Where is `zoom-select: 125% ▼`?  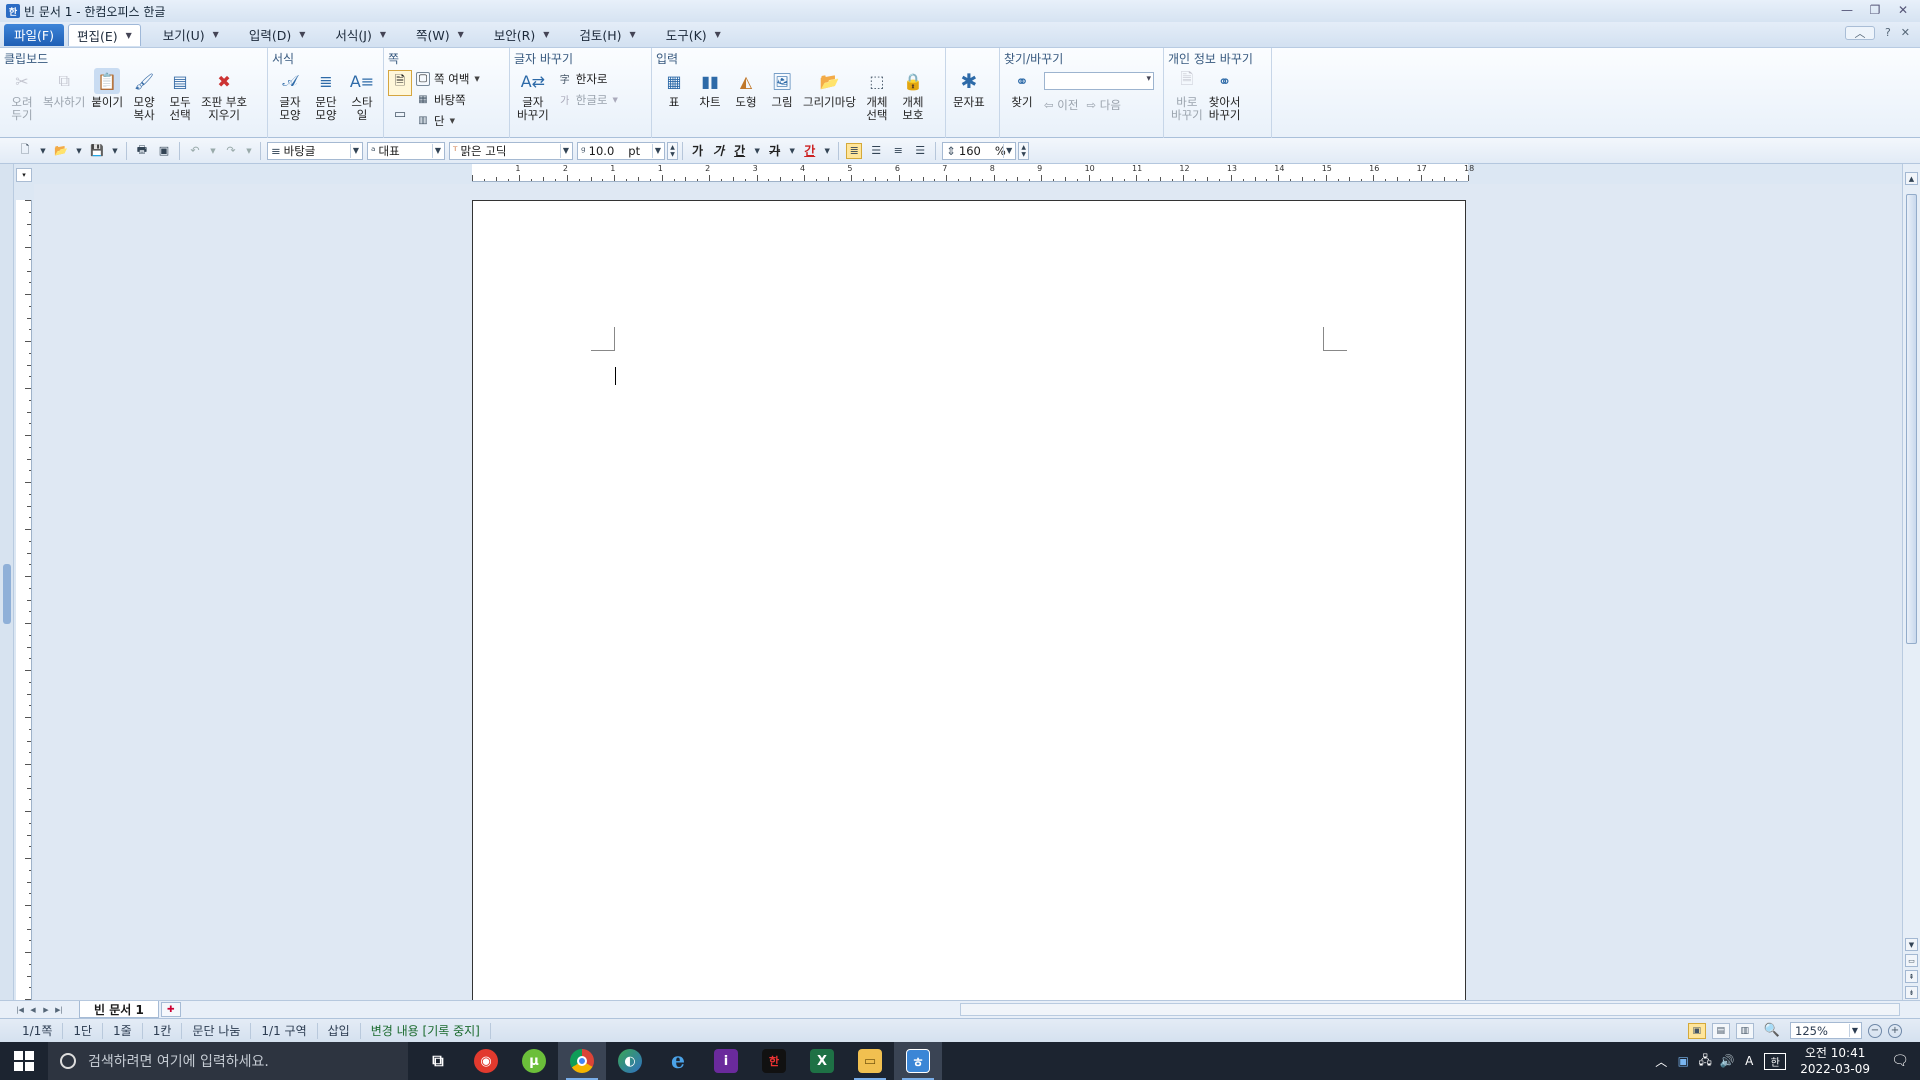 zoom-select: 125% ▼ is located at coordinates (1826, 1030).